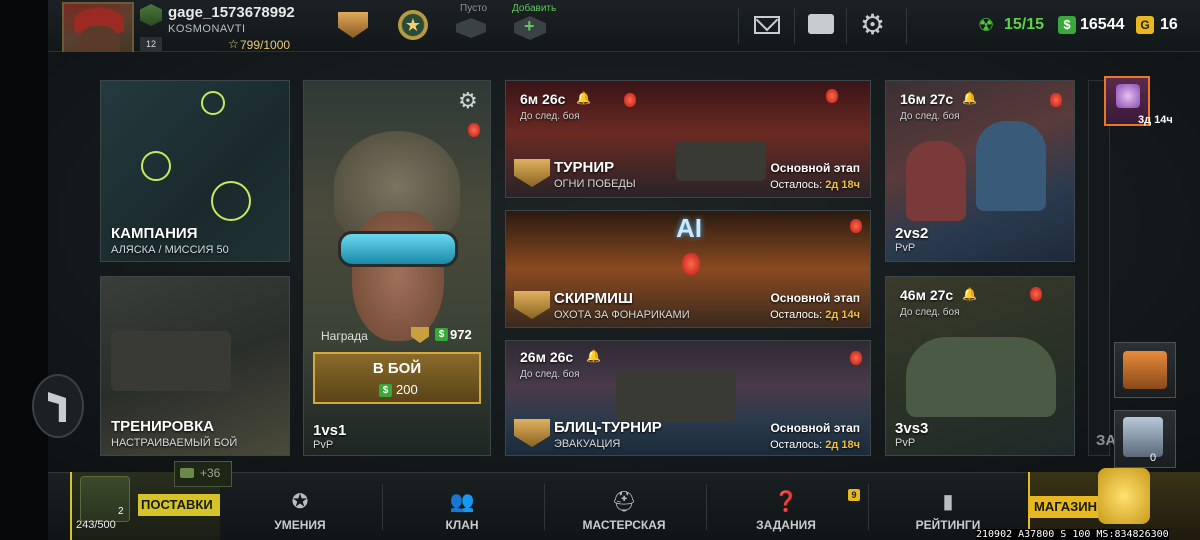 Image resolution: width=1200 pixels, height=540 pixels. What do you see at coordinates (468, 101) in the screenshot?
I see `battle-settings-gear-icon: ⚙` at bounding box center [468, 101].